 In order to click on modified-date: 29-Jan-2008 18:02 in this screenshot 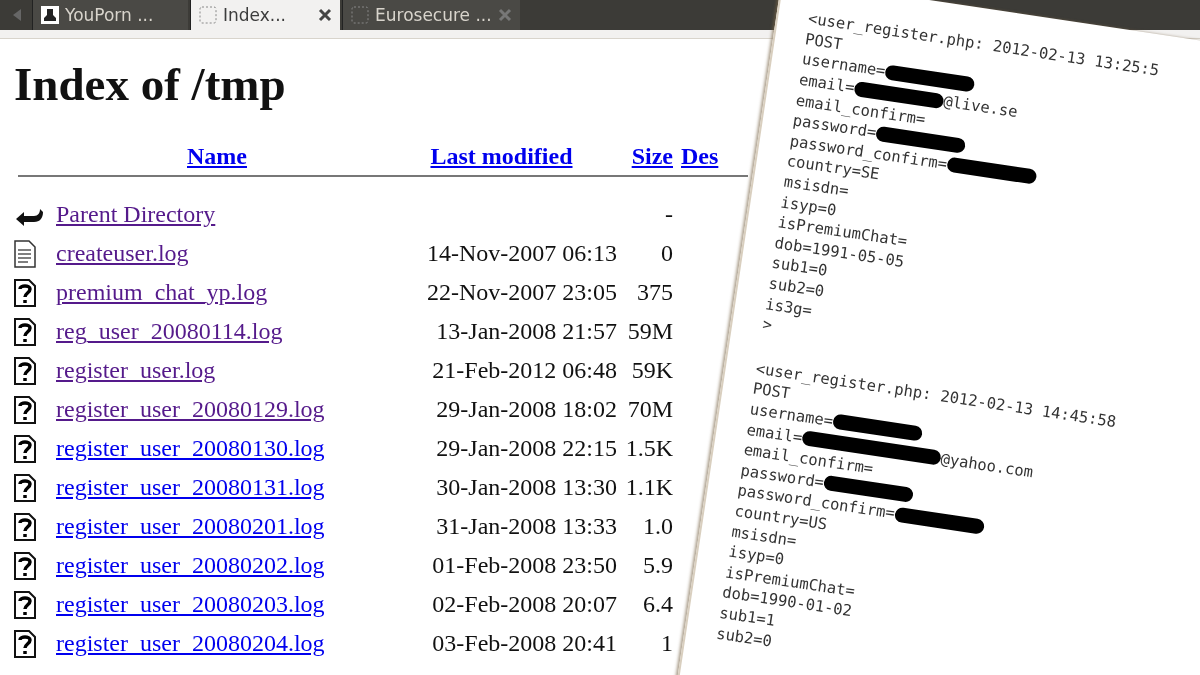, I will do `click(526, 409)`.